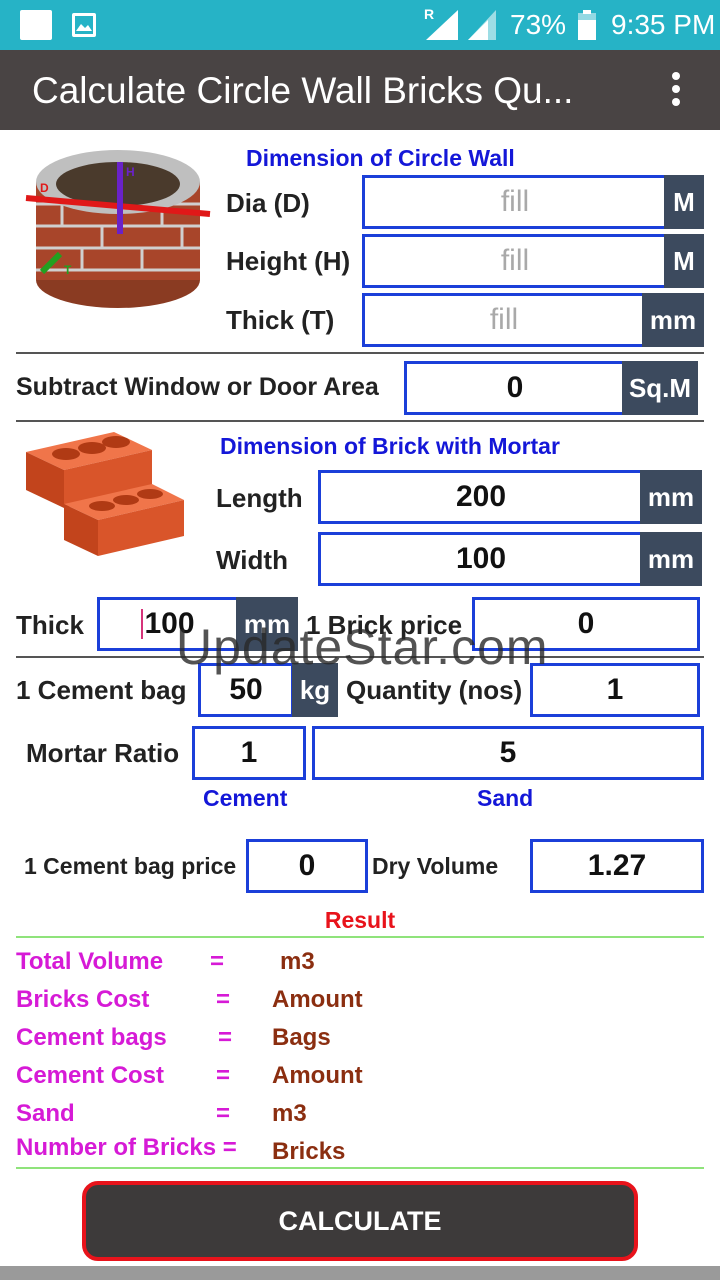 The width and height of the screenshot is (720, 1280). What do you see at coordinates (360, 937) in the screenshot?
I see `result-divider-top` at bounding box center [360, 937].